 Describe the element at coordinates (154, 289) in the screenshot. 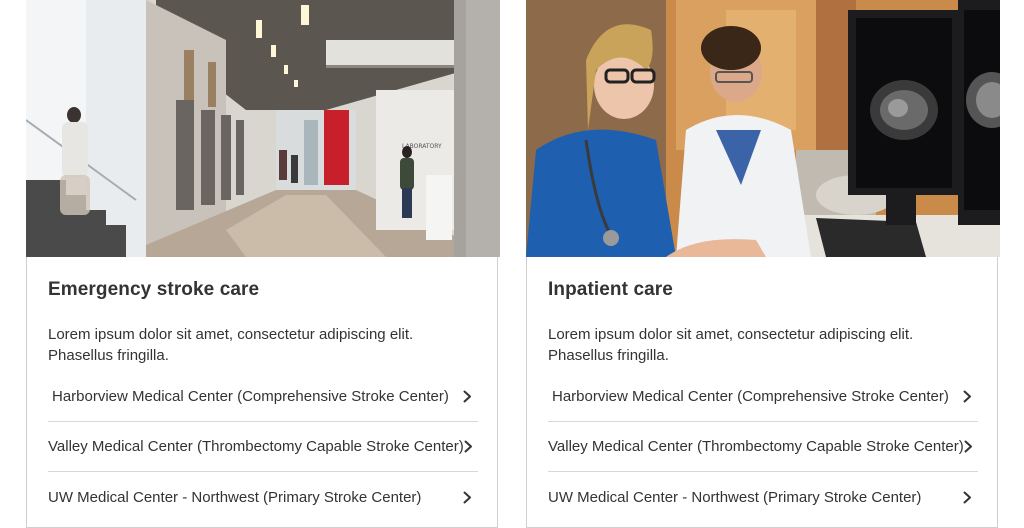

I see `card-title: Emergency stroke care` at that location.